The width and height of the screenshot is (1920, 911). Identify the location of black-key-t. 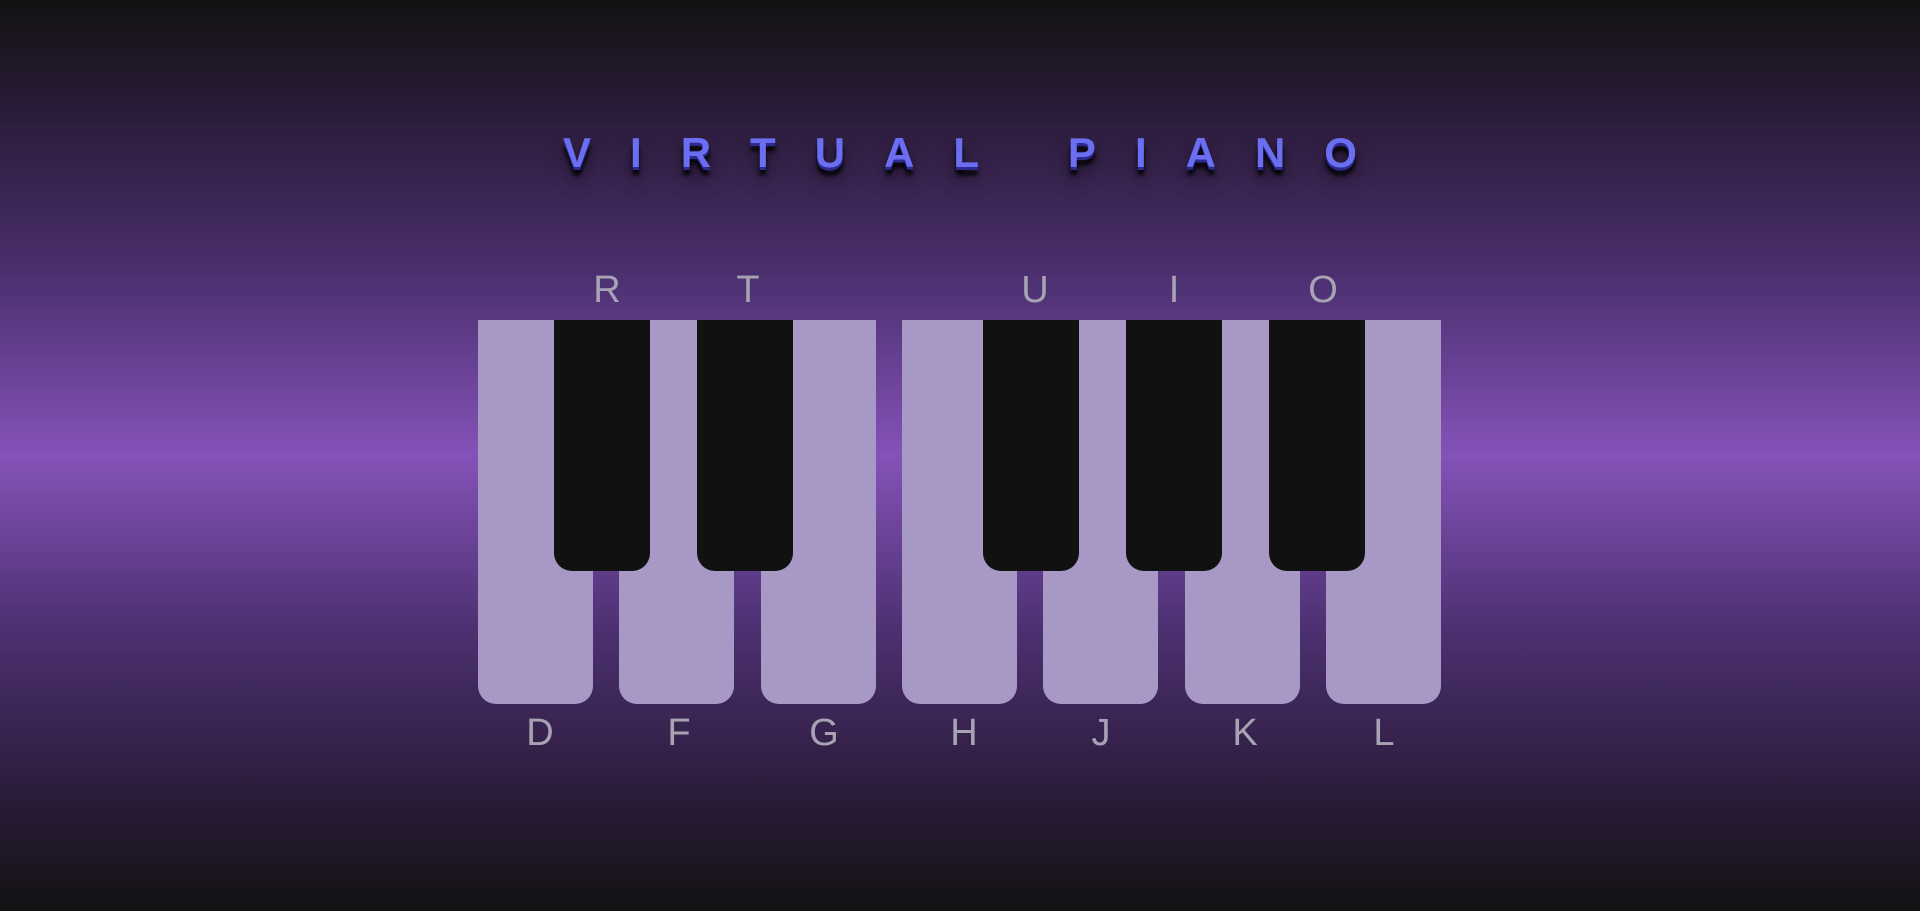
(745, 445).